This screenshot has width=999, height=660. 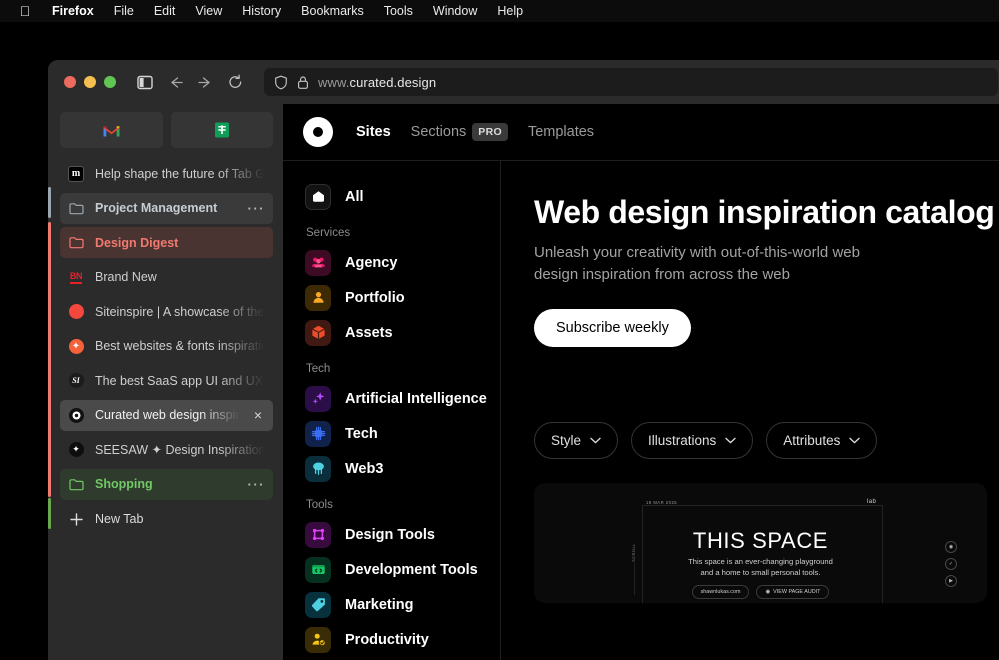 I want to click on menu-item-window: Window, so click(x=455, y=11).